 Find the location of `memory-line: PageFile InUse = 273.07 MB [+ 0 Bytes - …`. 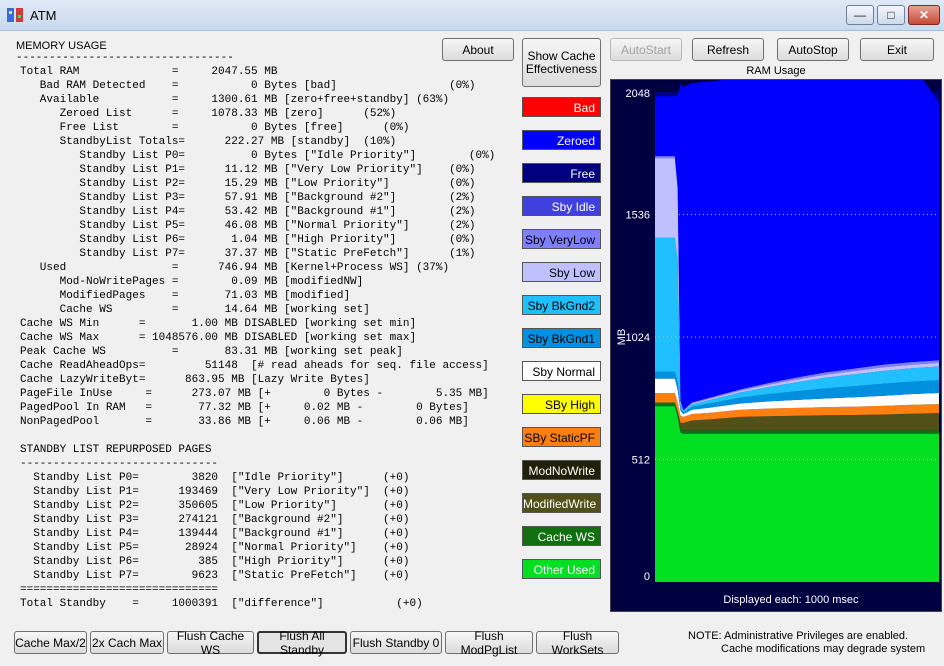

memory-line: PageFile InUse = 273.07 MB [+ 0 Bytes - … is located at coordinates (254, 394).